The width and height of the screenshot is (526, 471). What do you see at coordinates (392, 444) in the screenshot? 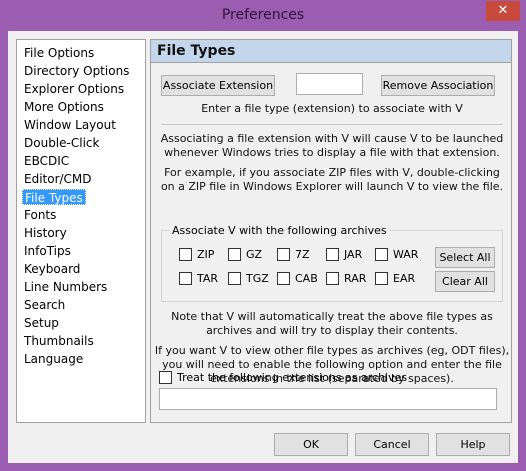
I see `cancel-button: Cancel` at bounding box center [392, 444].